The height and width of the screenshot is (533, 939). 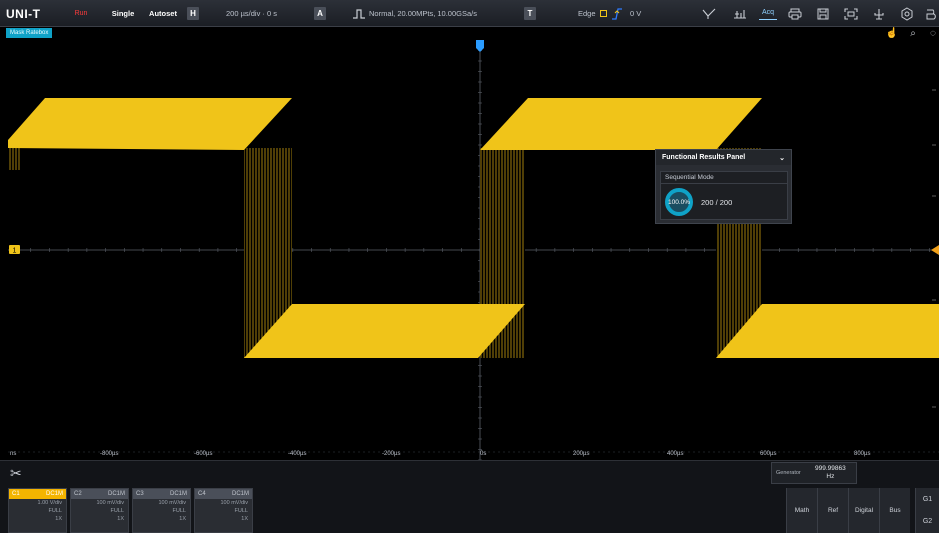 I want to click on function-buttons: Math Ref Digital Bus, so click(x=848, y=510).